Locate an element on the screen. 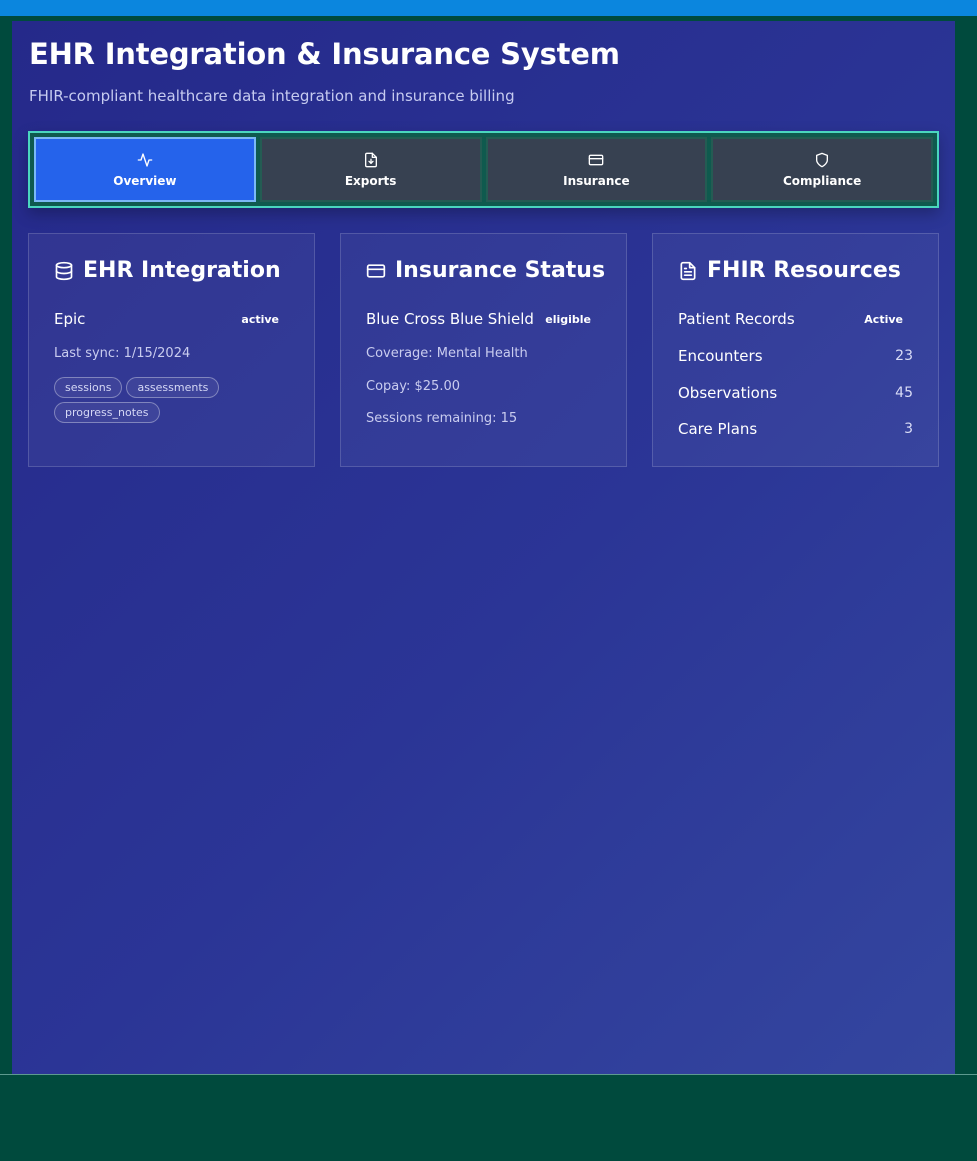  tab-label: Compliance is located at coordinates (822, 180).